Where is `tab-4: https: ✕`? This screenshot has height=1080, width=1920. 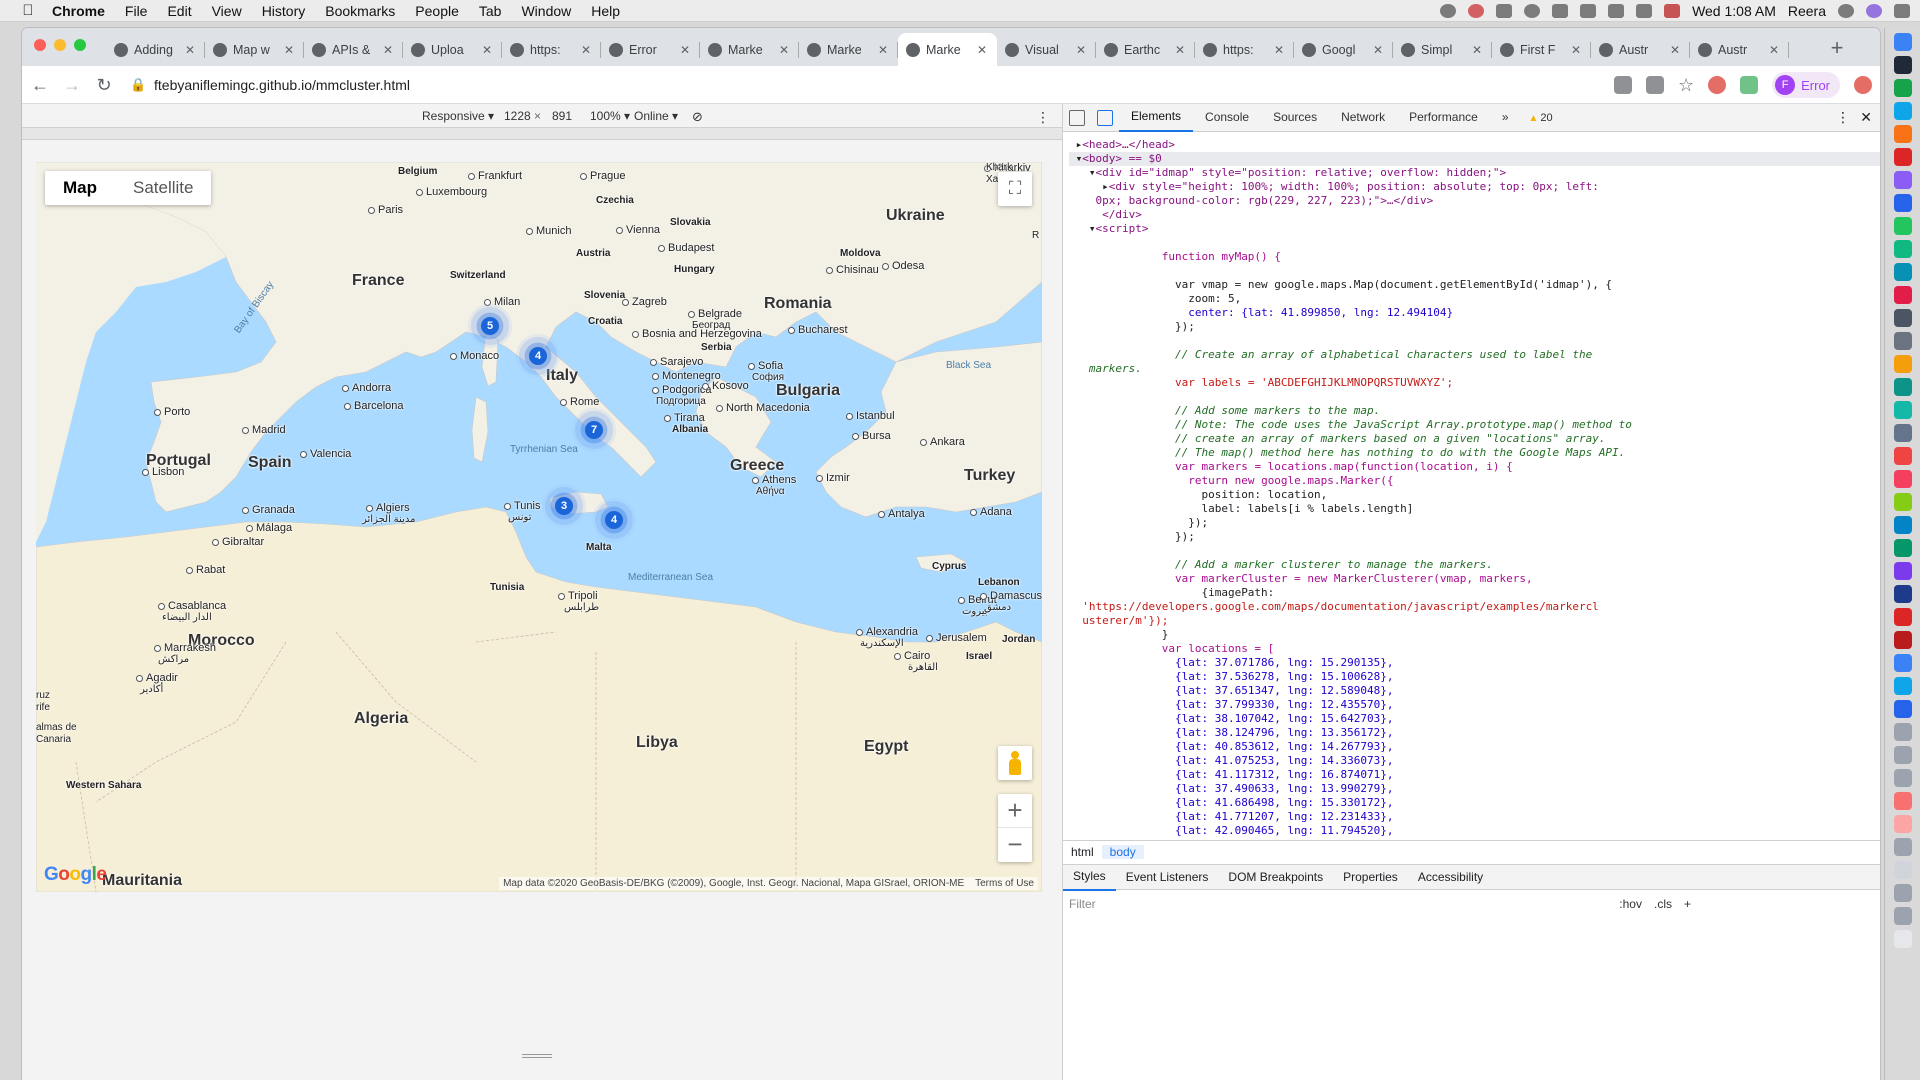 tab-4: https: ✕ is located at coordinates (551, 49).